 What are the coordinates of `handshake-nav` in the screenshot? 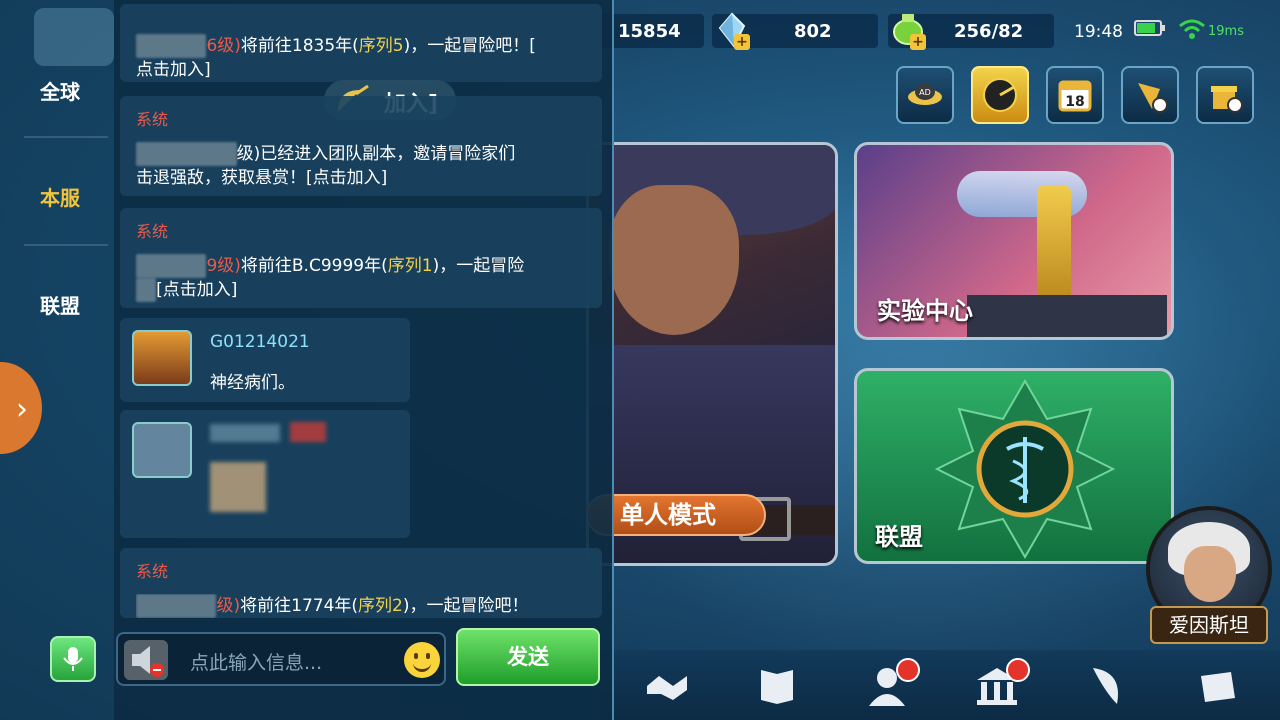 It's located at (667, 686).